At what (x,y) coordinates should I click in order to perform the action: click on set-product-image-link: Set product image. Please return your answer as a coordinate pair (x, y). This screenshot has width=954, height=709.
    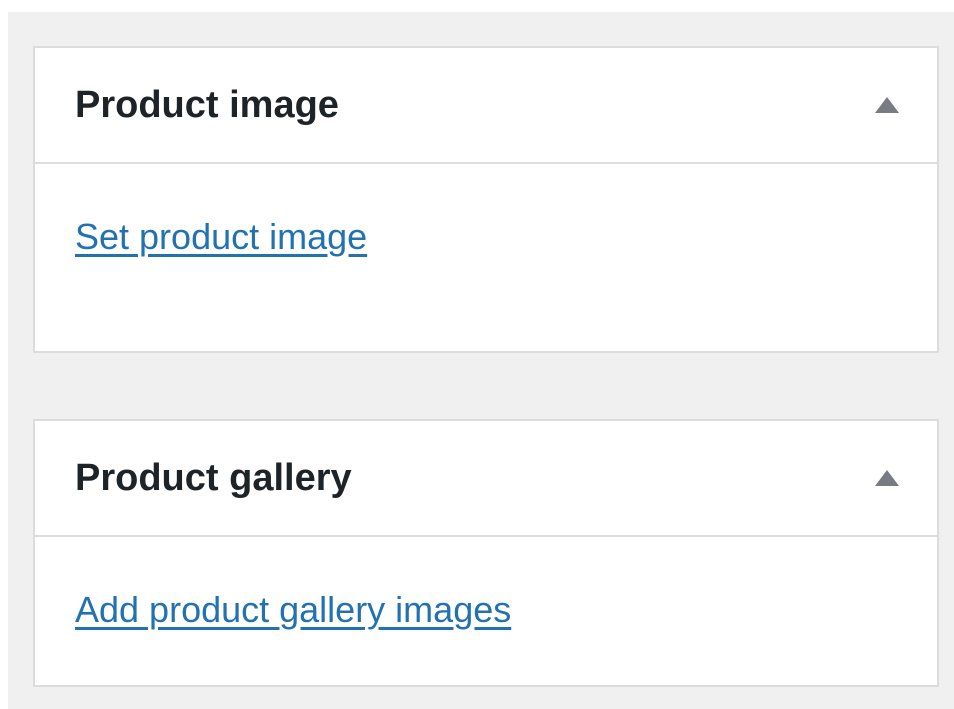
    Looking at the image, I should click on (221, 236).